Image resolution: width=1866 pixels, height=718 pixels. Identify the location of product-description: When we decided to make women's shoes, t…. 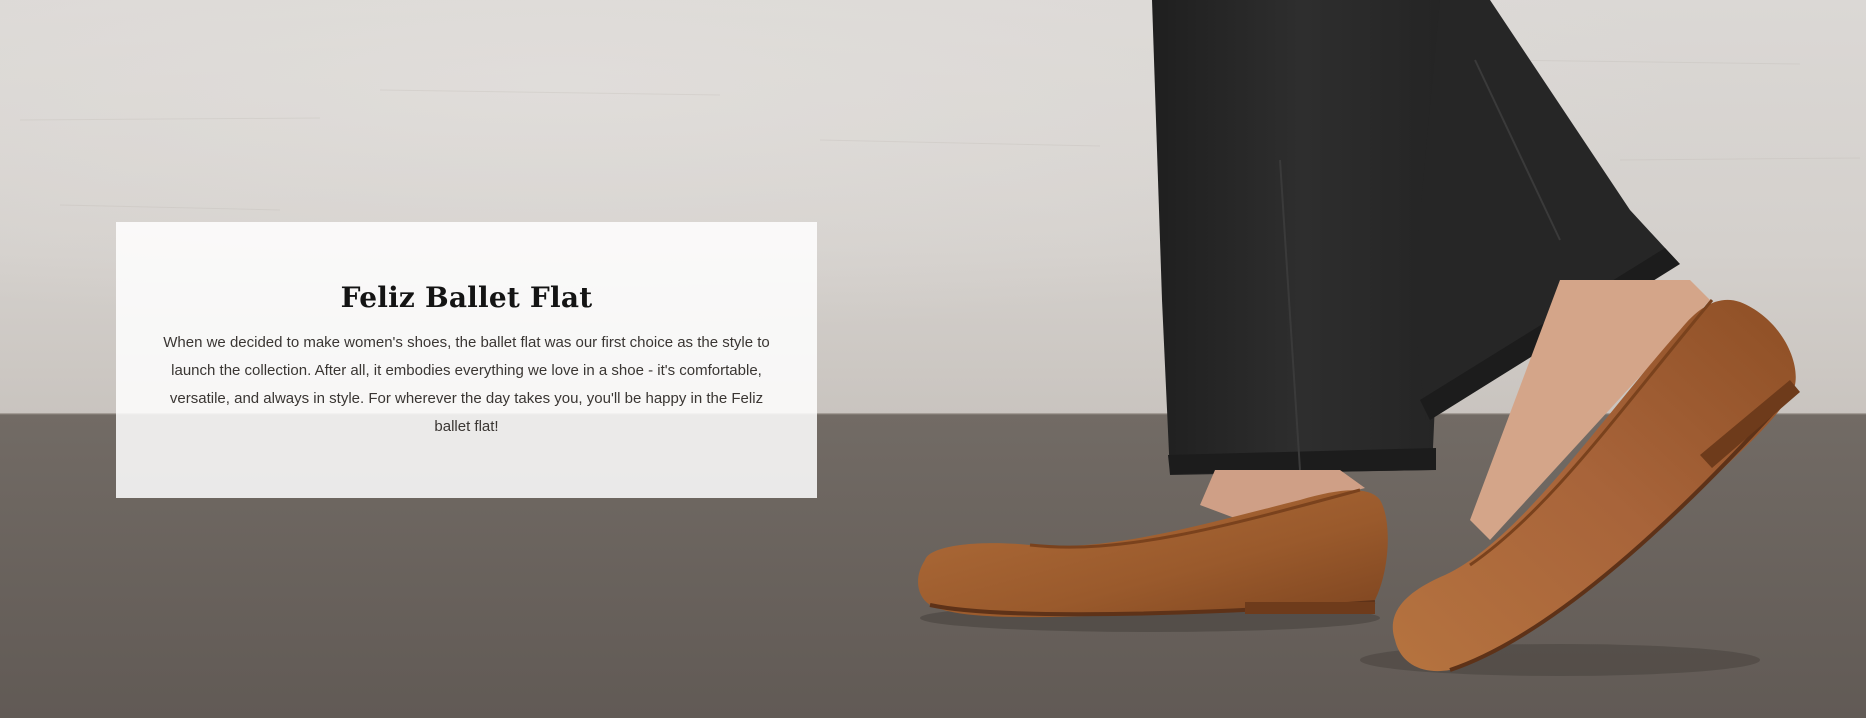
(466, 384).